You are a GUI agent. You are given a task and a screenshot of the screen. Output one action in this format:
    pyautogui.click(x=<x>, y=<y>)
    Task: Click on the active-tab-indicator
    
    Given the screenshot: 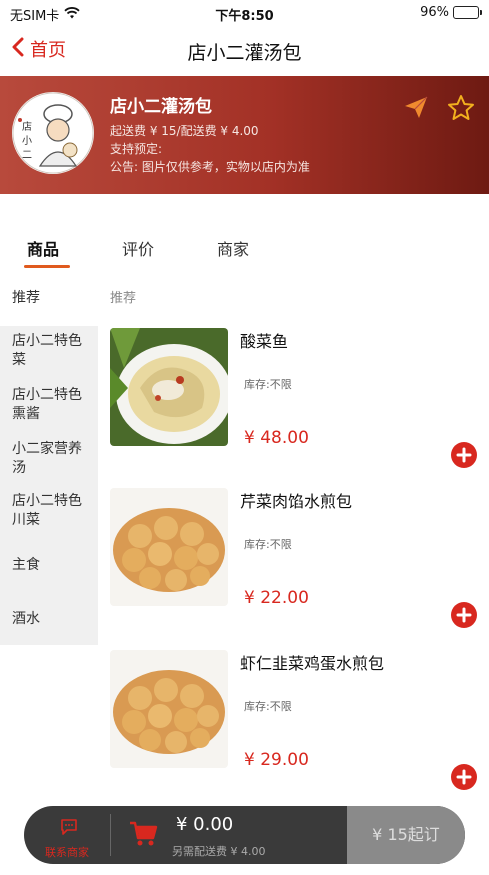 What is the action you would take?
    pyautogui.click(x=47, y=266)
    